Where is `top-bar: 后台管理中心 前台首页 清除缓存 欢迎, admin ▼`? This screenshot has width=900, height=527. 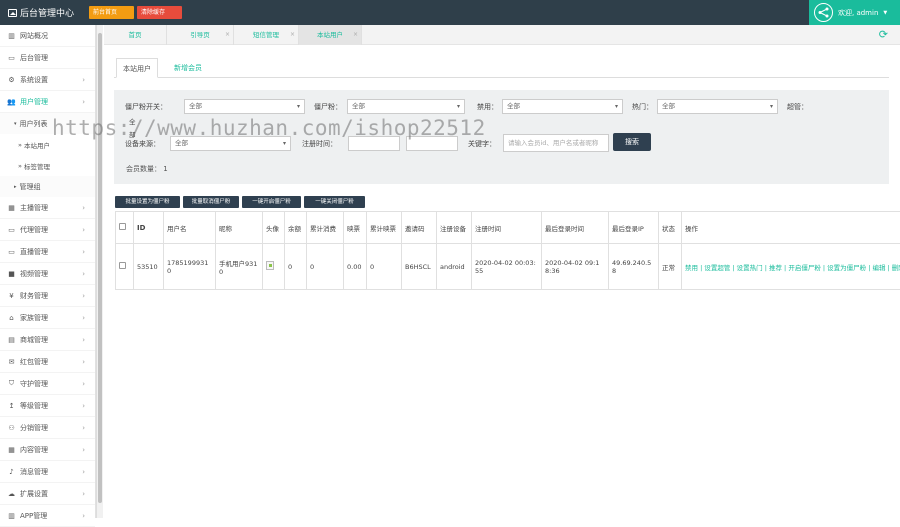 top-bar: 后台管理中心 前台首页 清除缓存 欢迎, admin ▼ is located at coordinates (450, 12).